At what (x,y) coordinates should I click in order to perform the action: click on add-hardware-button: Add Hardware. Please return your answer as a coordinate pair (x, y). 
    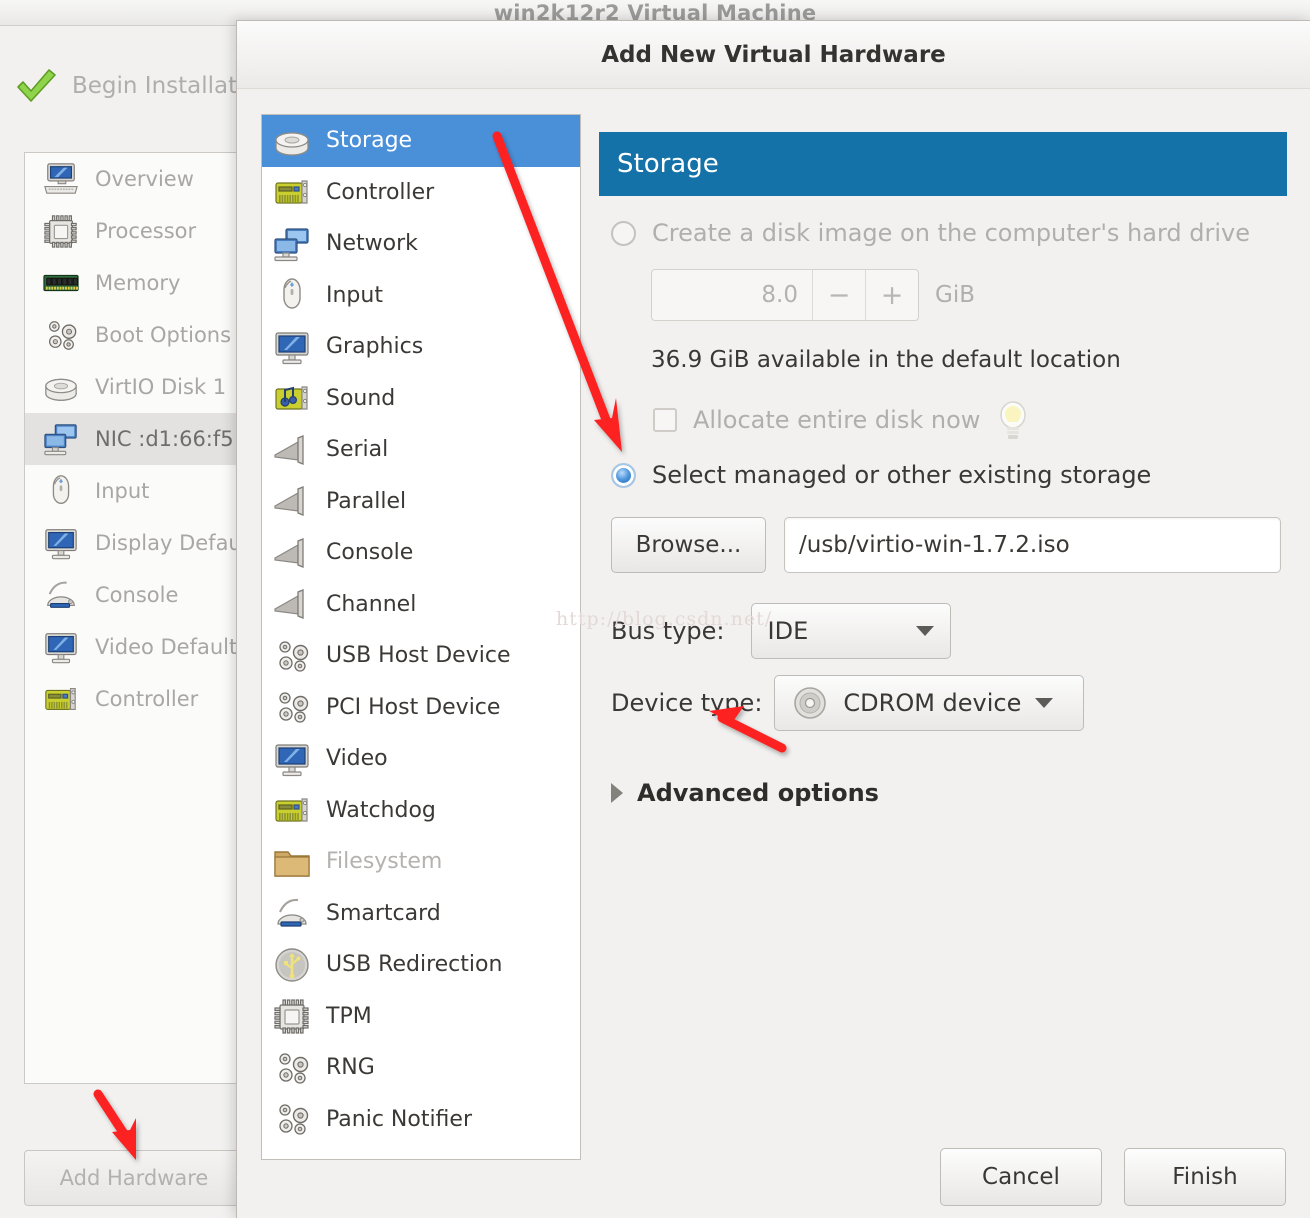
    Looking at the image, I should click on (134, 1178).